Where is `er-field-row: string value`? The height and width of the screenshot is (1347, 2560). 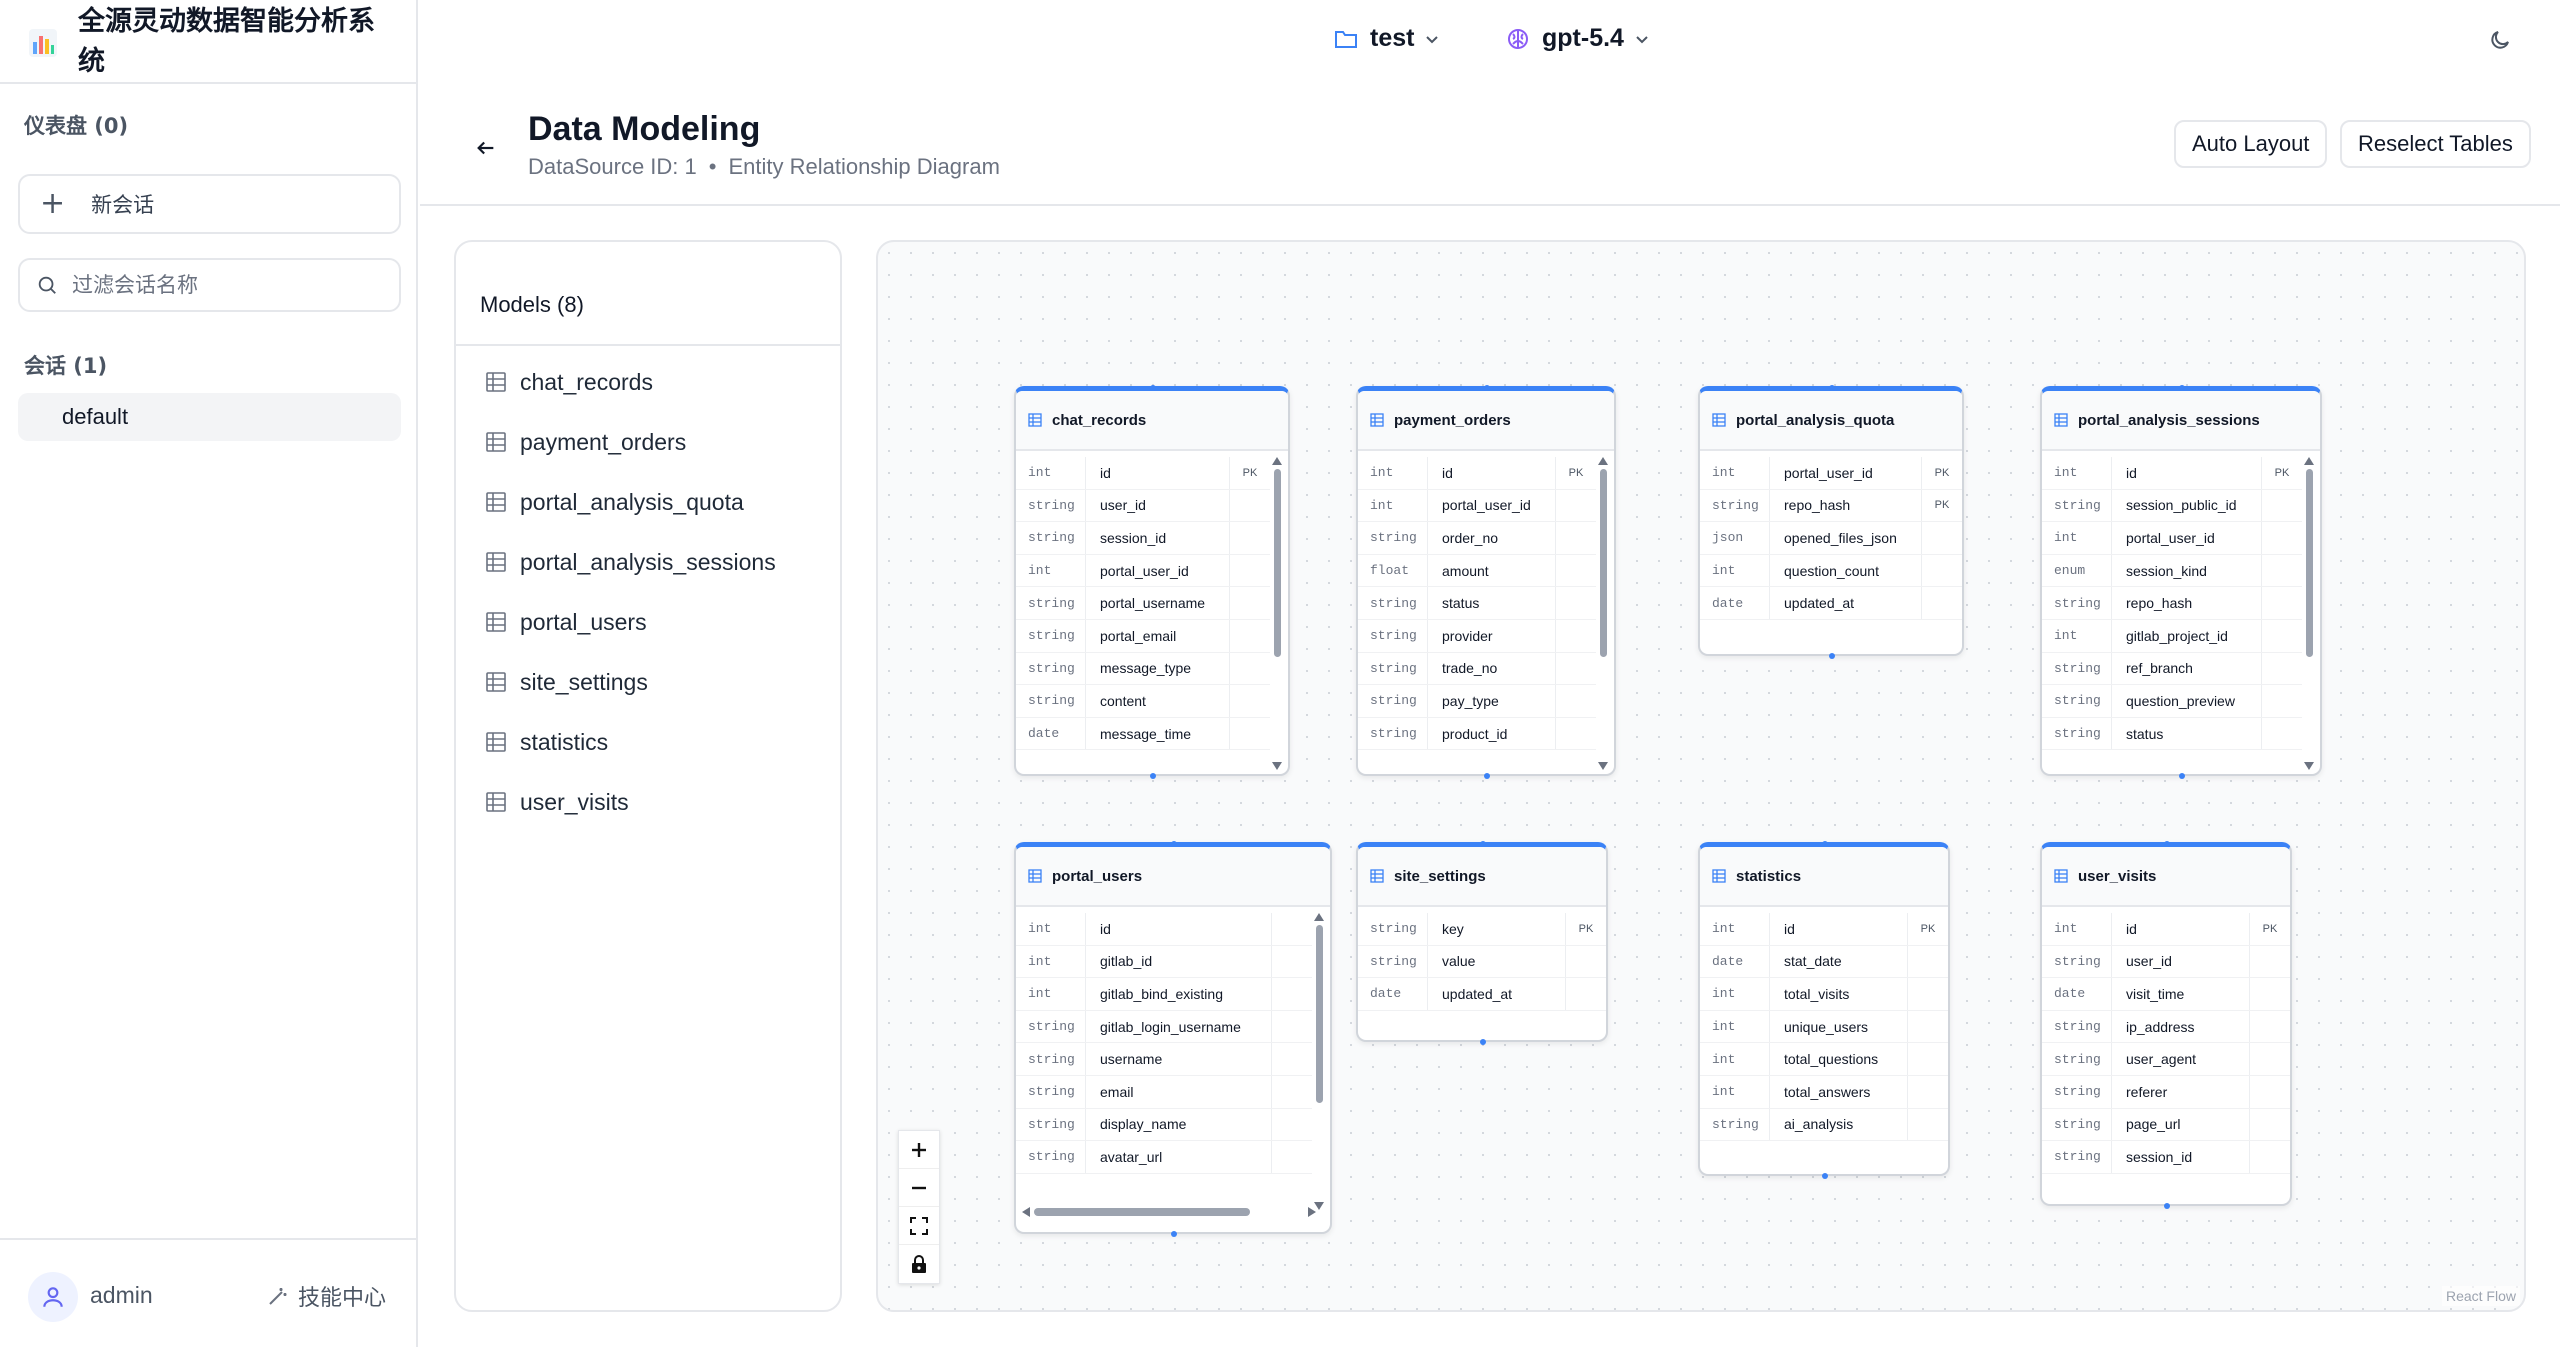 er-field-row: string value is located at coordinates (1482, 962).